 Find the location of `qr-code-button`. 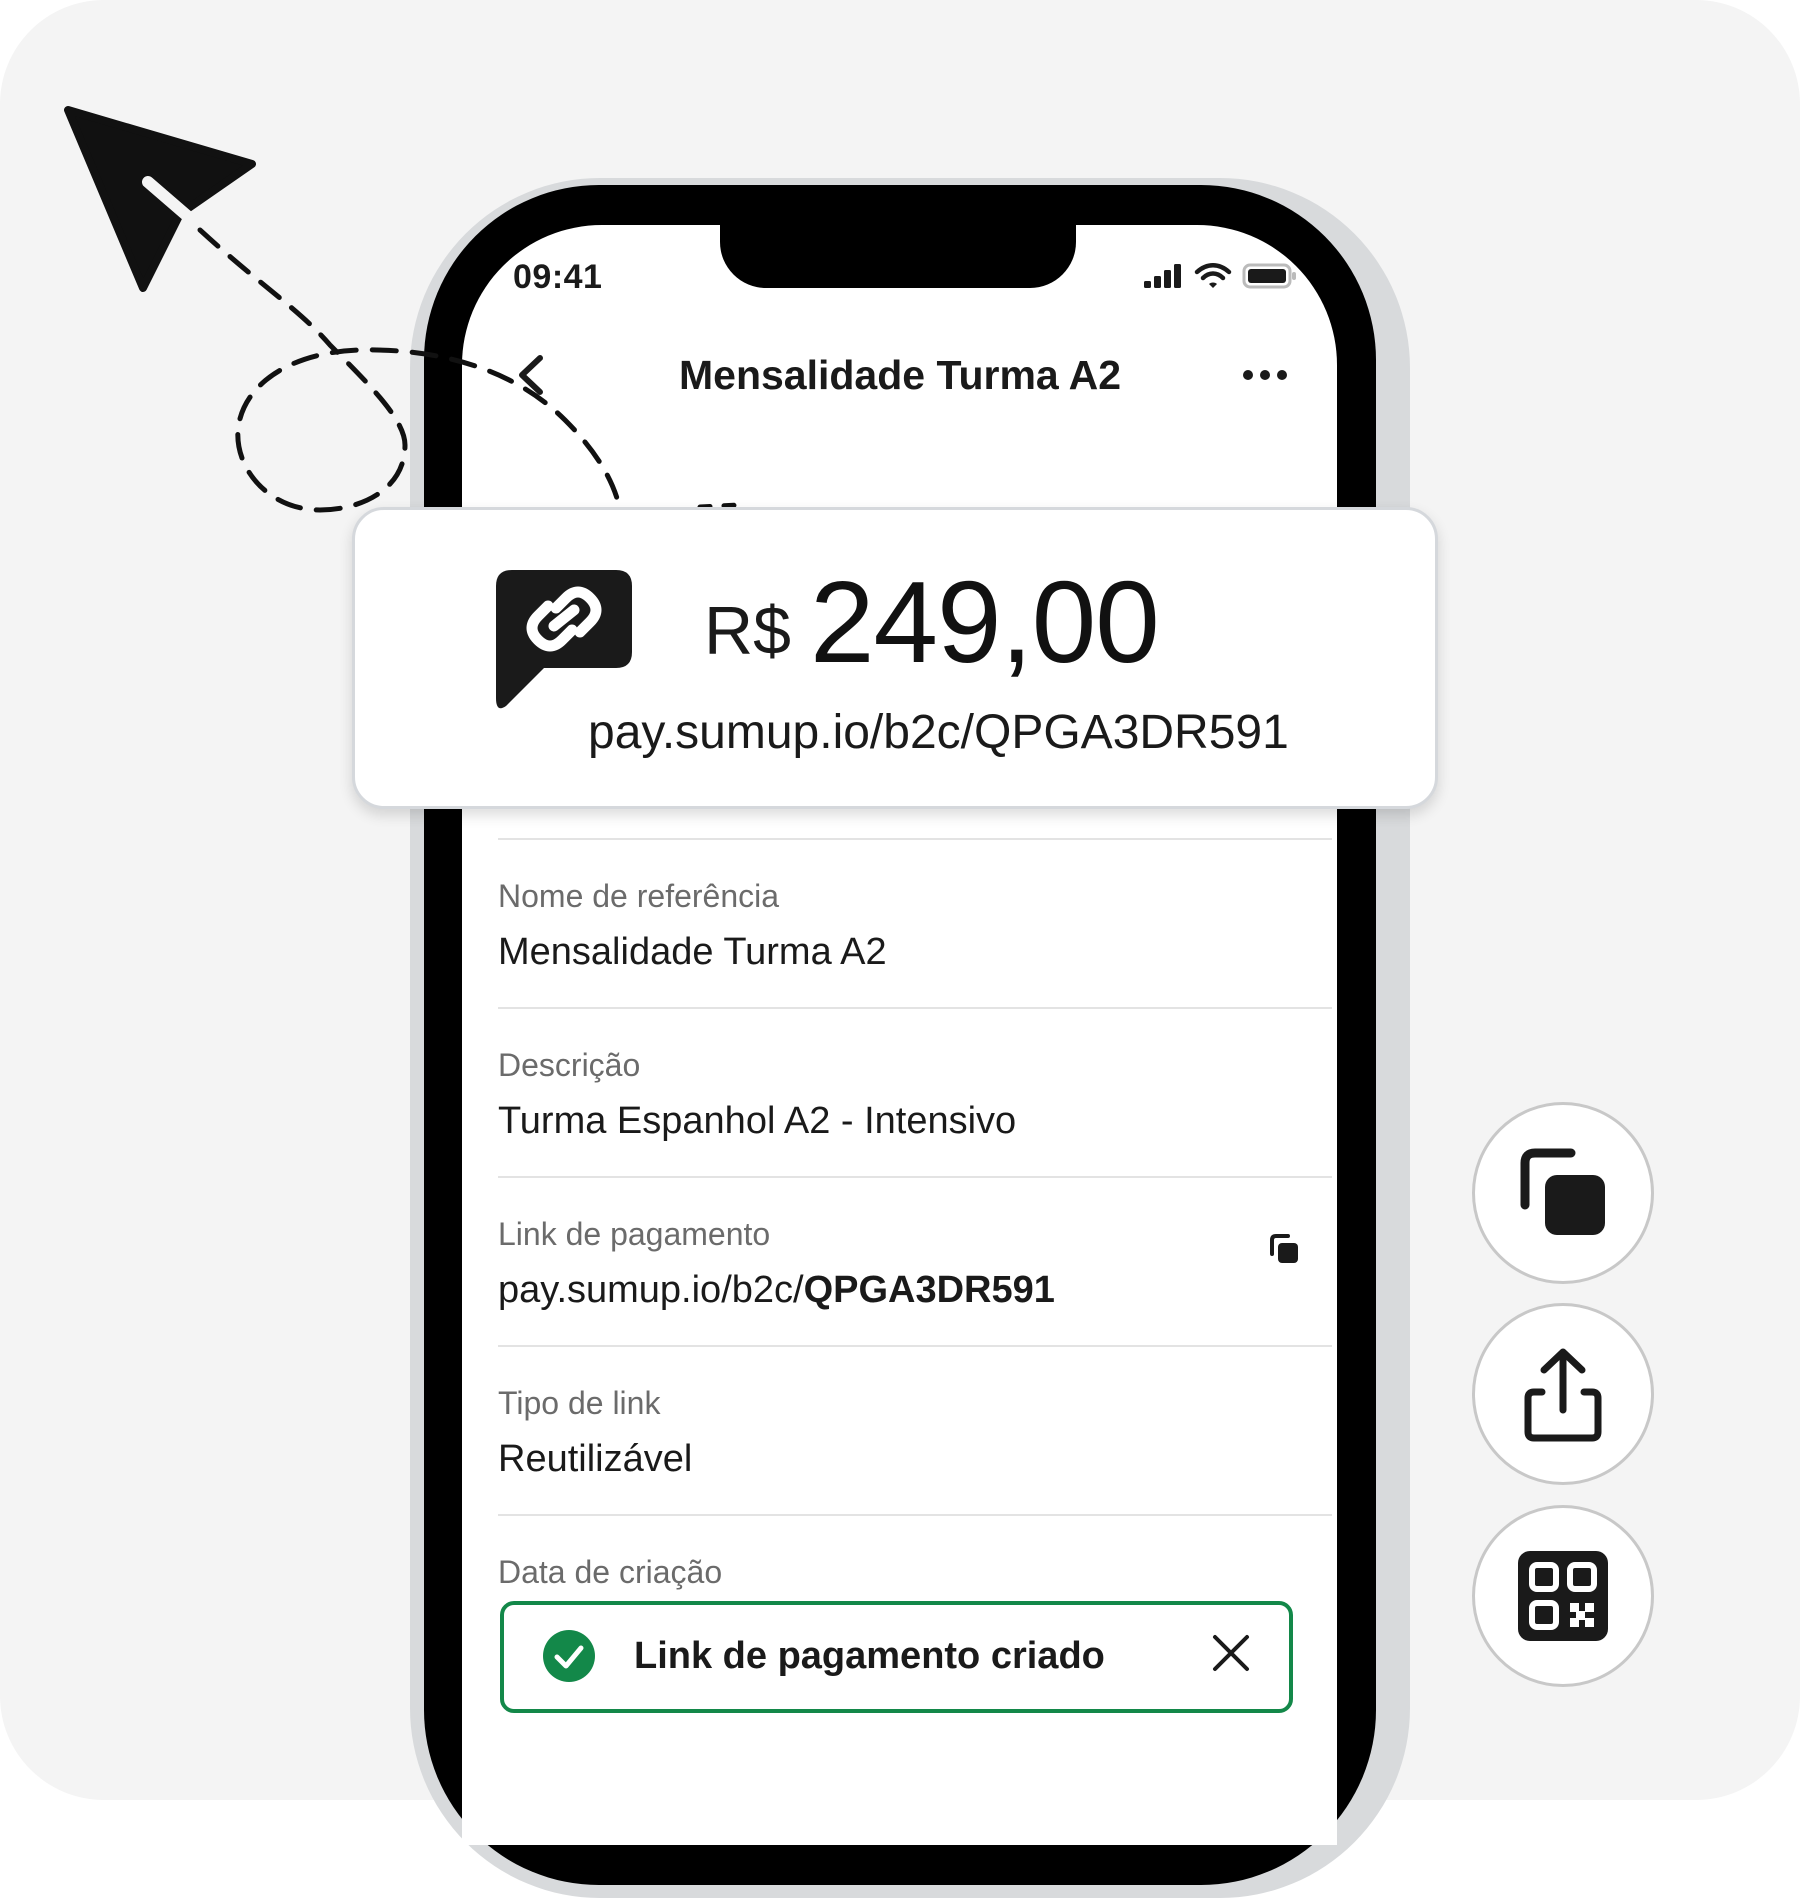

qr-code-button is located at coordinates (1563, 1596).